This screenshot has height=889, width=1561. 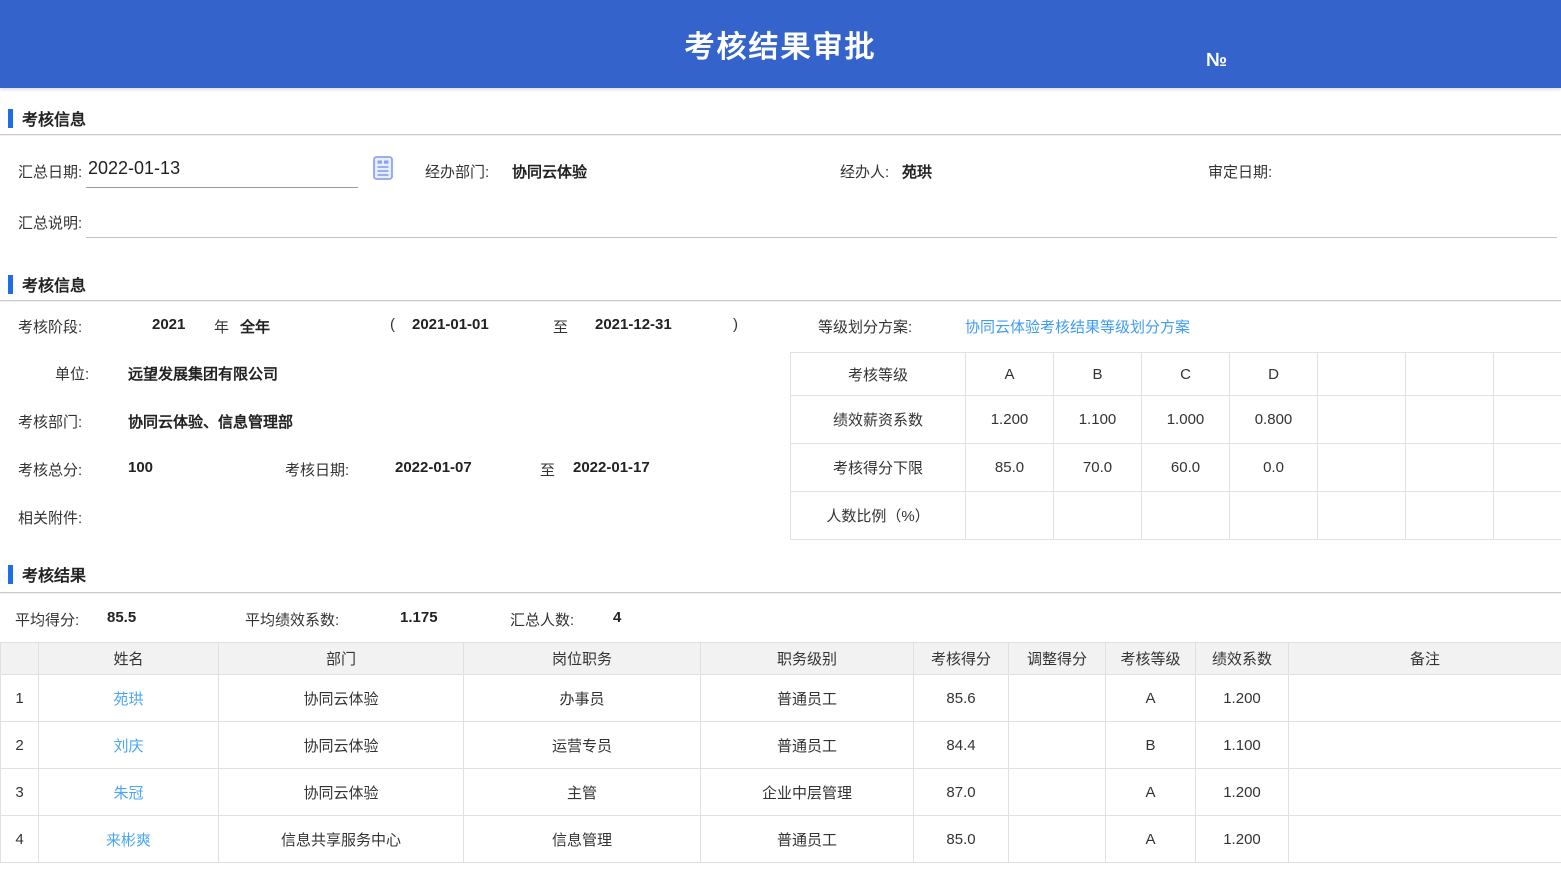 What do you see at coordinates (433, 467) in the screenshot?
I see `assess-date-start: 2022-01-07` at bounding box center [433, 467].